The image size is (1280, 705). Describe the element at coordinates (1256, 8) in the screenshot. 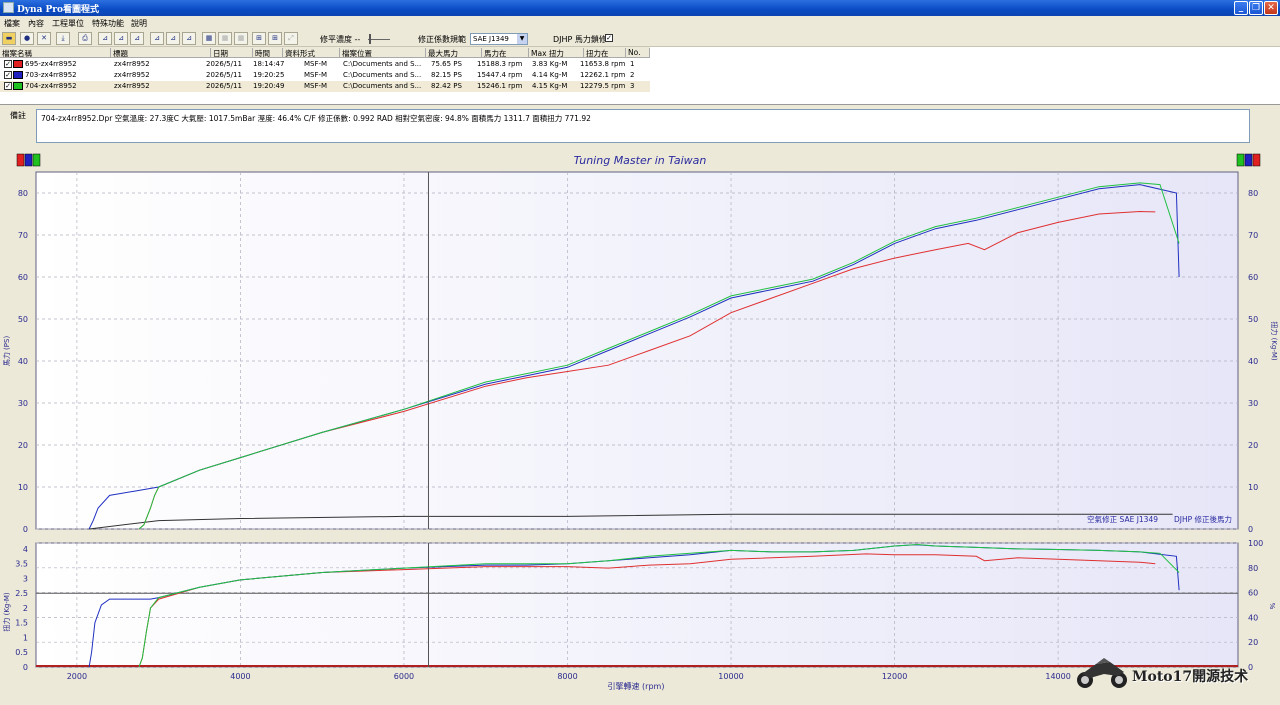

I see `maximize-button: ❐` at that location.